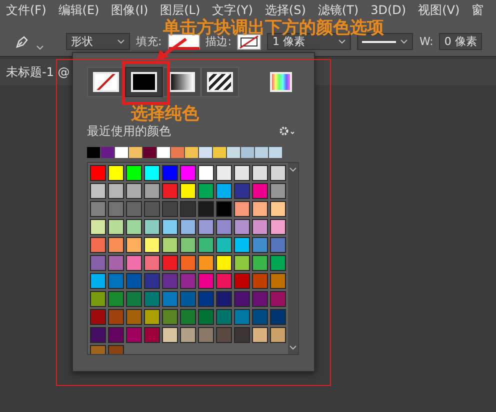 This screenshot has height=412, width=496. Describe the element at coordinates (439, 10) in the screenshot. I see `menu-item: 视图(V)` at that location.